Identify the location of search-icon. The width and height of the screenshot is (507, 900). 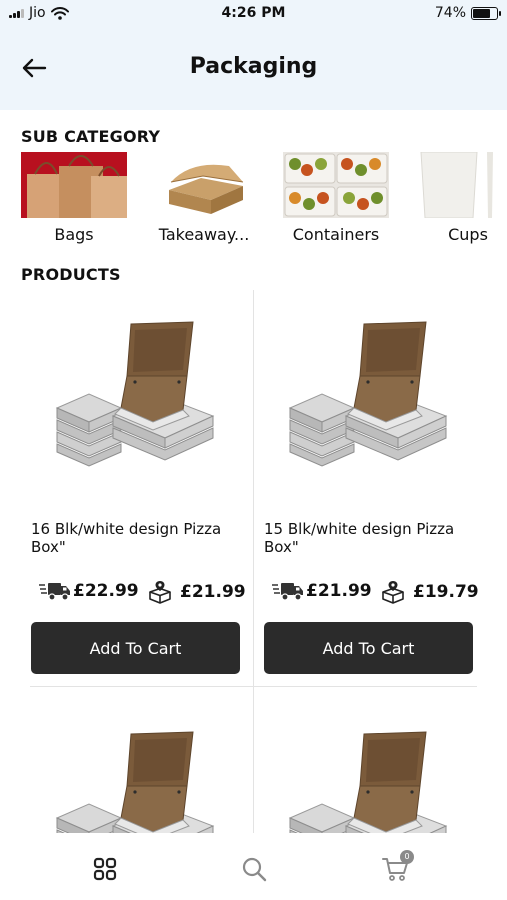
(254, 869).